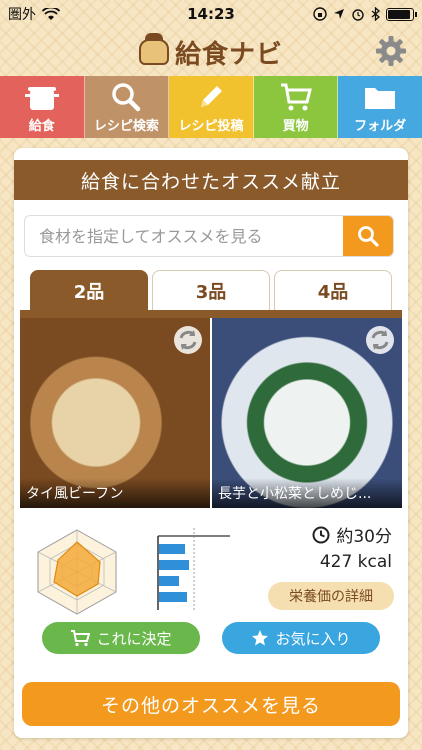 The image size is (422, 750). I want to click on dish-info: 約30分 427 kcal 栄養価の詳細, so click(211, 568).